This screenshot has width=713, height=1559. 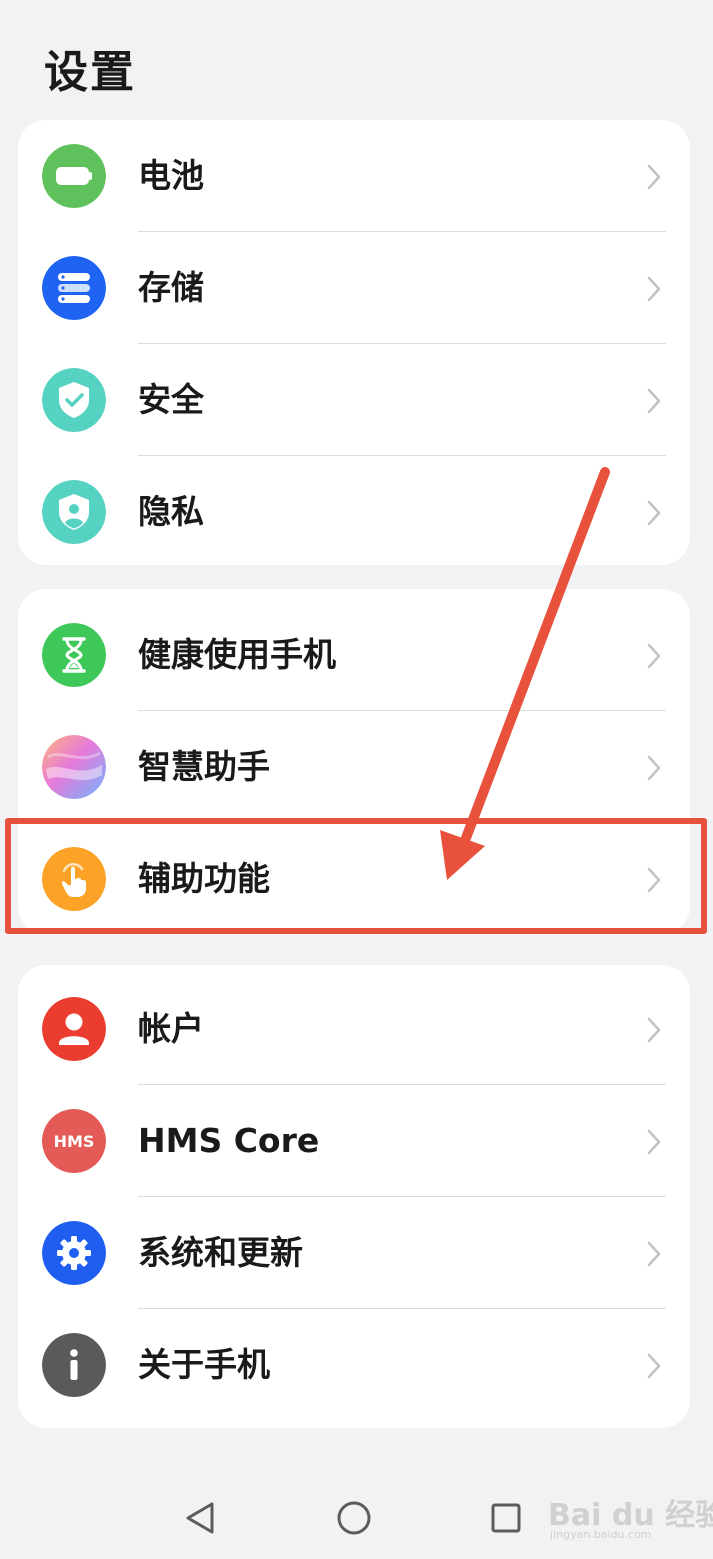 I want to click on account-icon, so click(x=74, y=1029).